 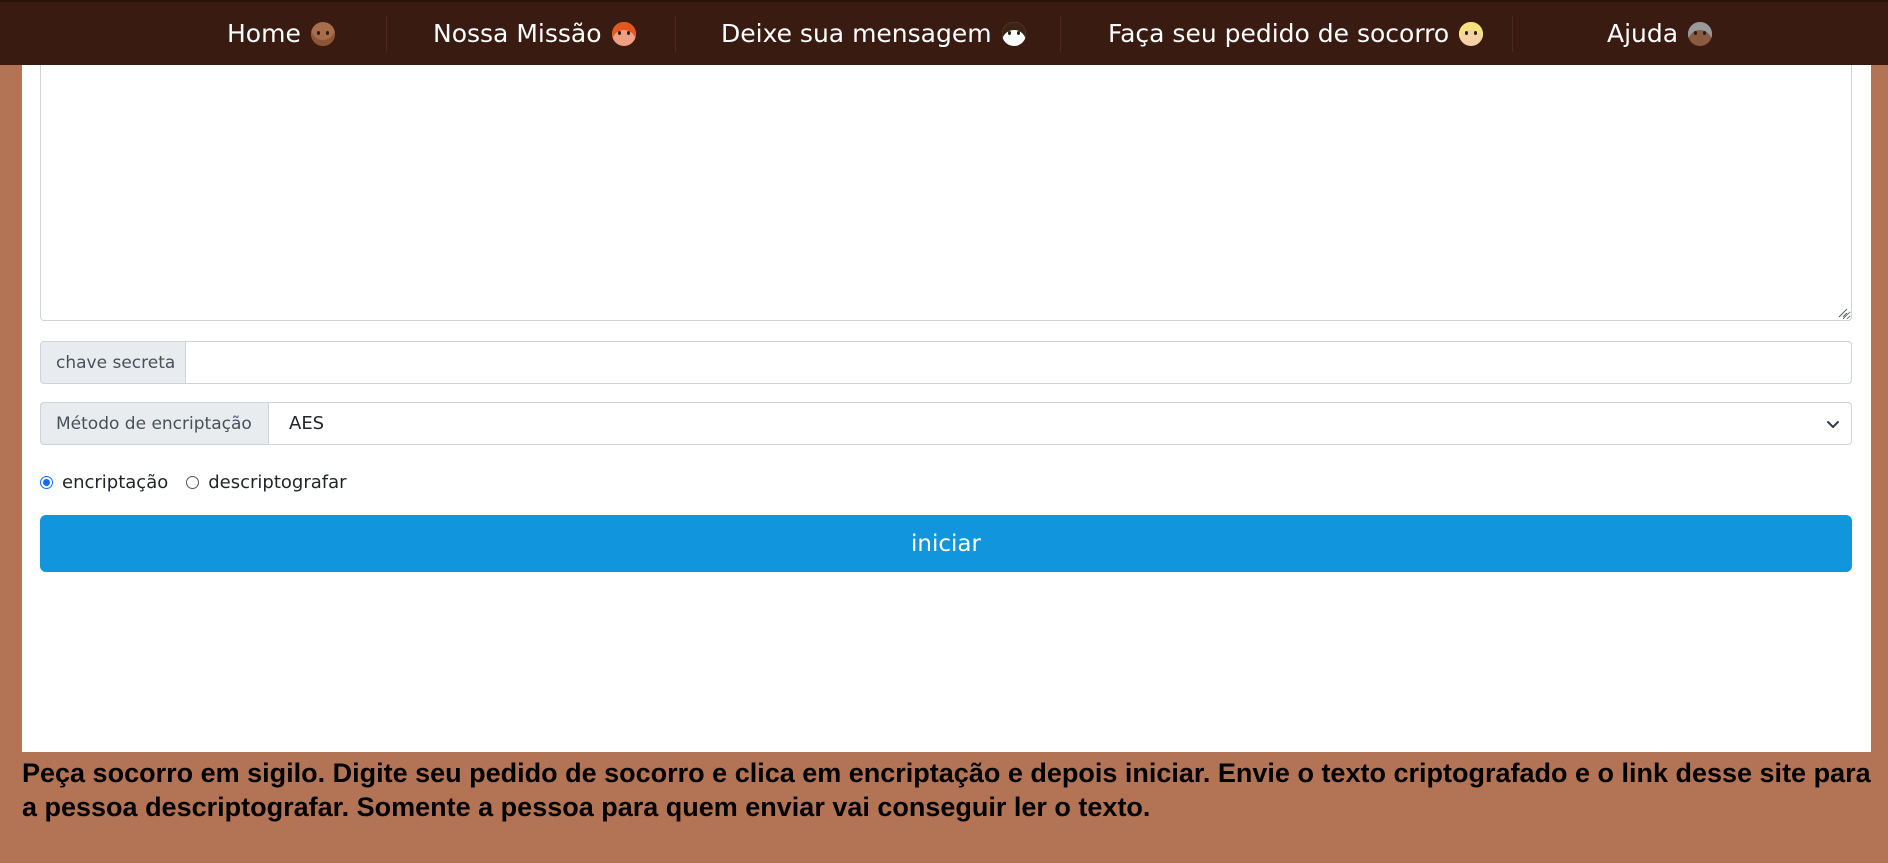 I want to click on nav-pedido-de-socorro: Faça seu pedido de socorro, so click(x=1296, y=33).